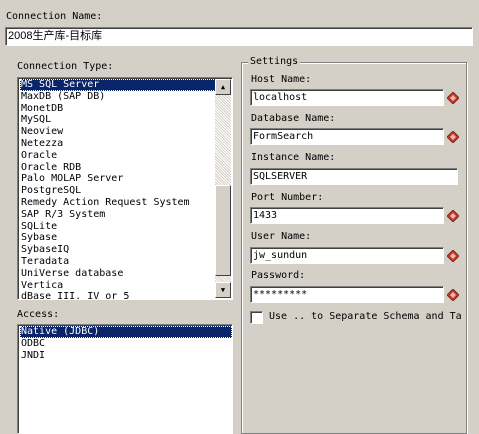 This screenshot has width=479, height=434. I want to click on access-item: ODBC, so click(126, 344).